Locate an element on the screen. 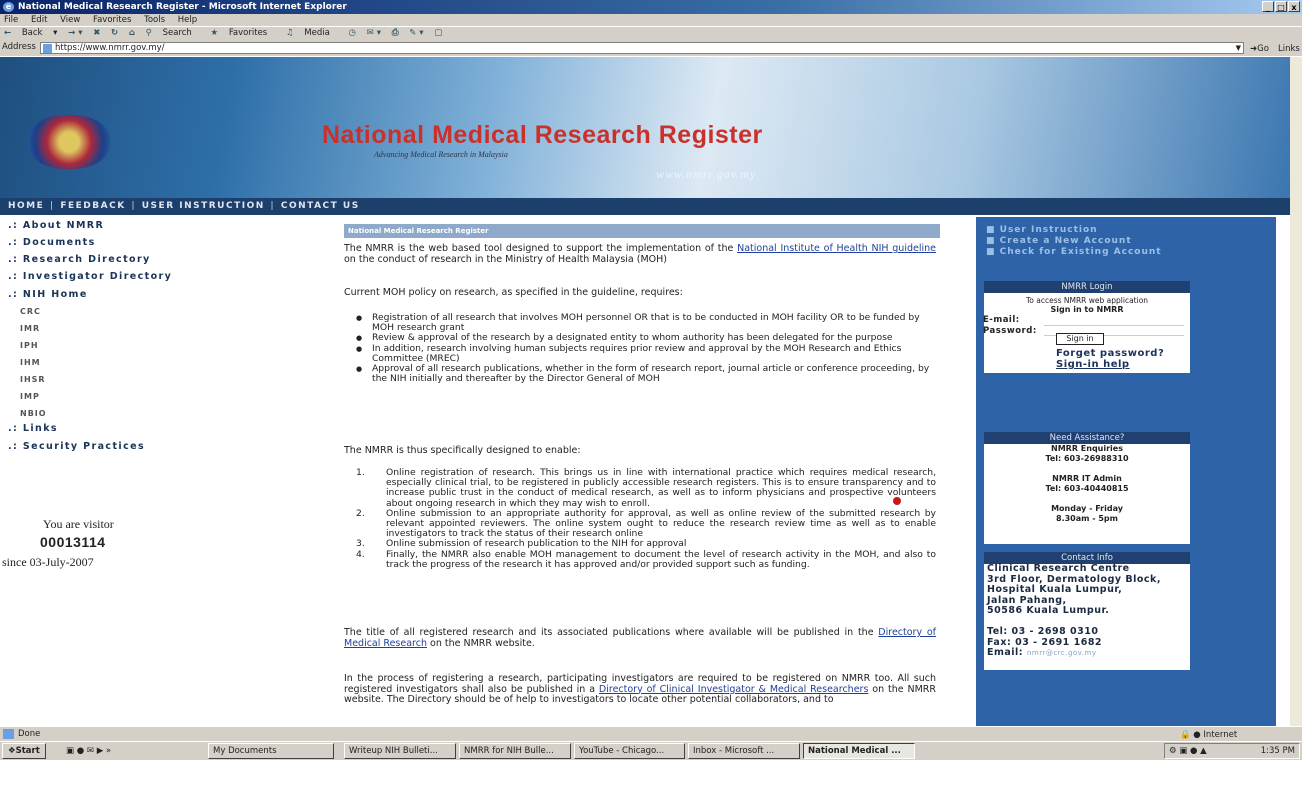 The width and height of the screenshot is (1302, 792). left-menu-about: .: About NMRR is located at coordinates (56, 225).